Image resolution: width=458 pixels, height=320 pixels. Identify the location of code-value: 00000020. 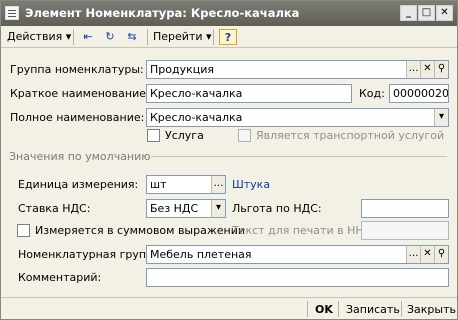
(421, 93).